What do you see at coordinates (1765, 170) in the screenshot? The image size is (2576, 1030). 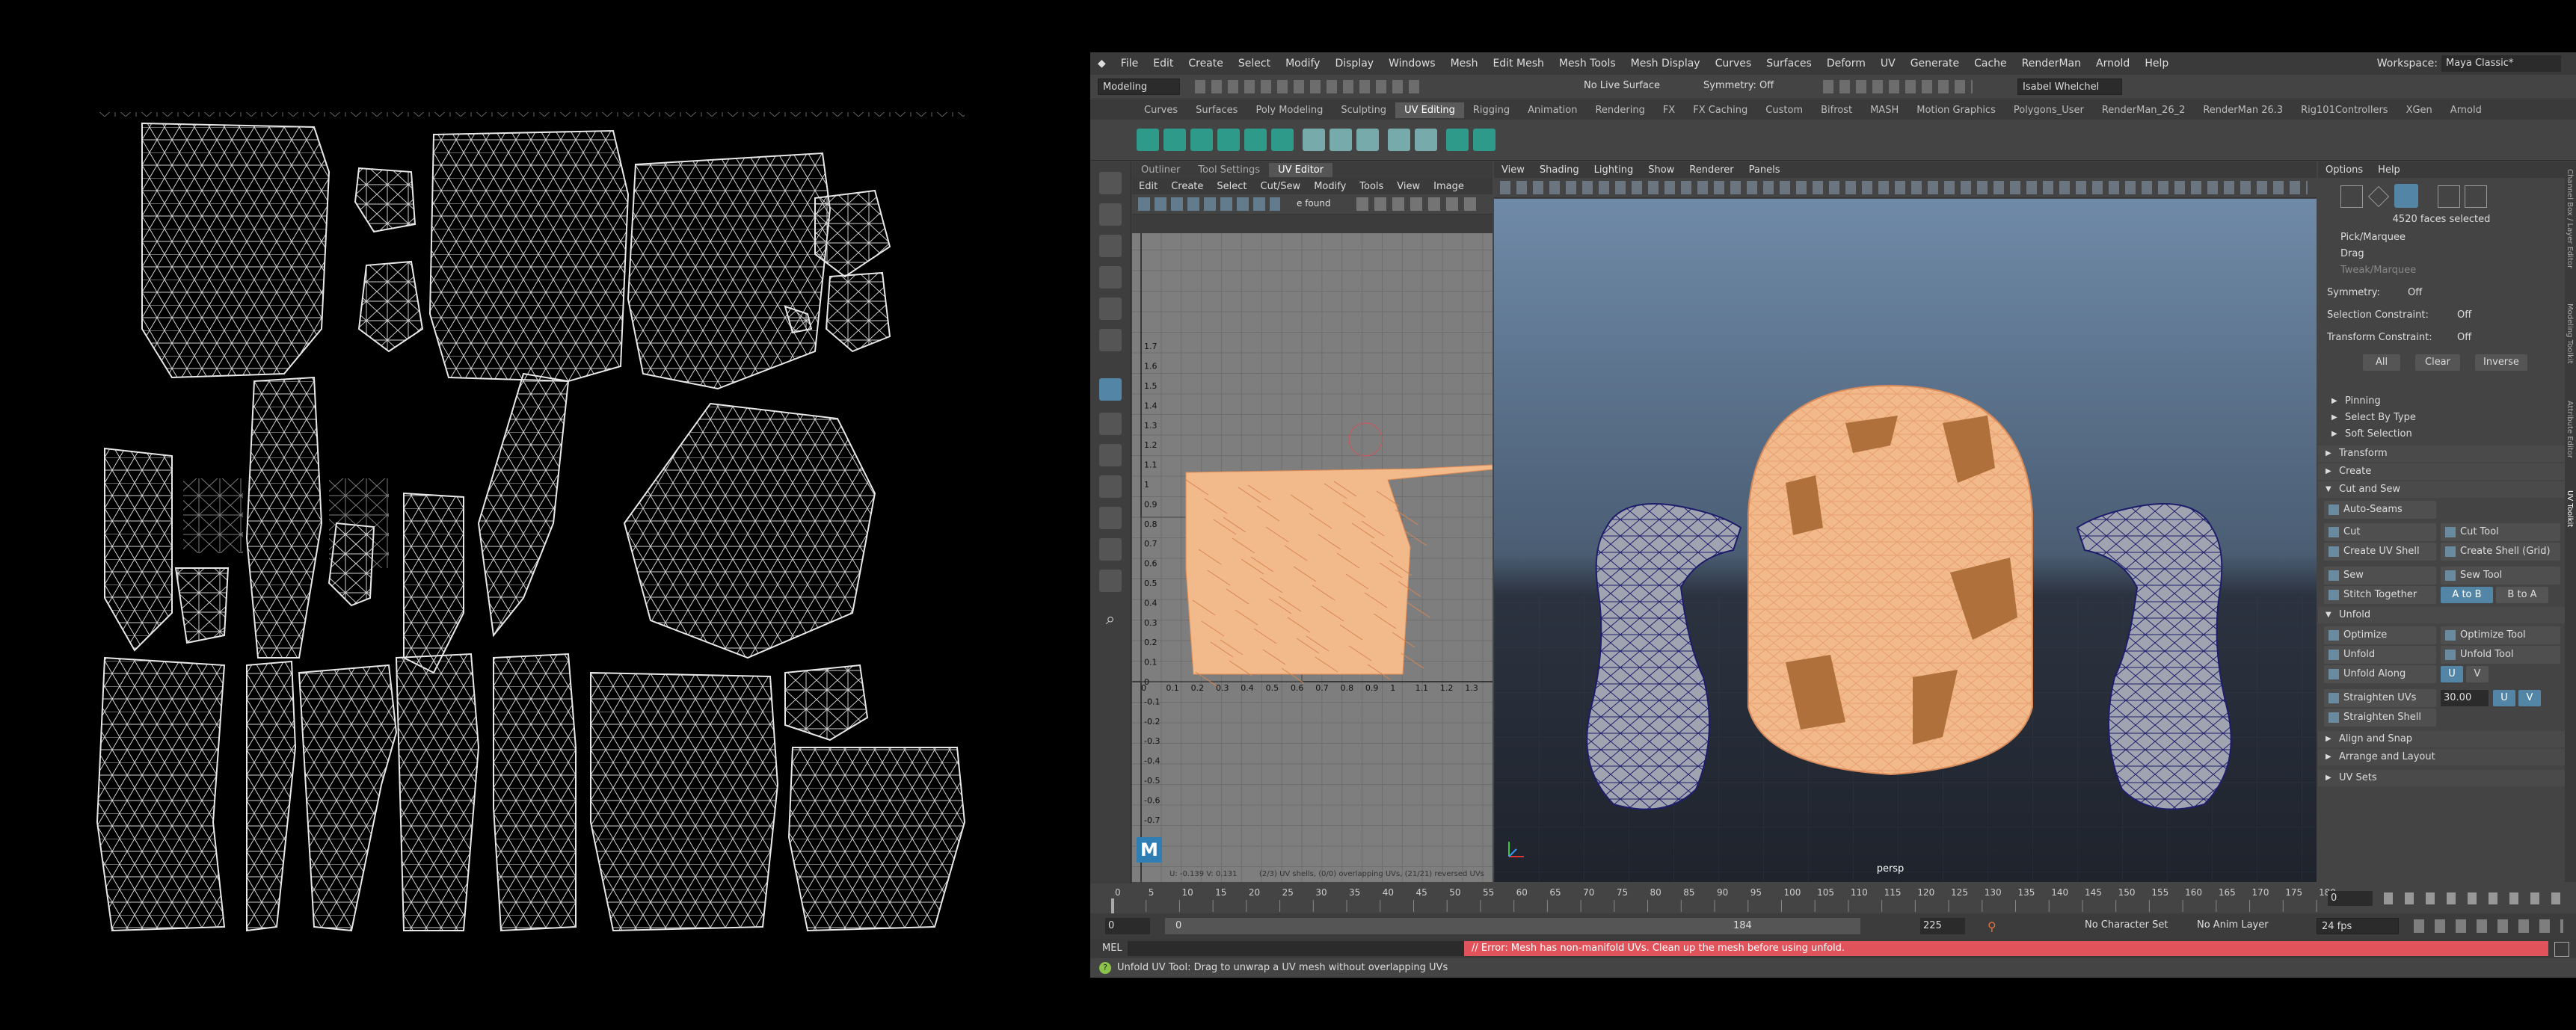 I see `vp-menu-panels: Panels` at bounding box center [1765, 170].